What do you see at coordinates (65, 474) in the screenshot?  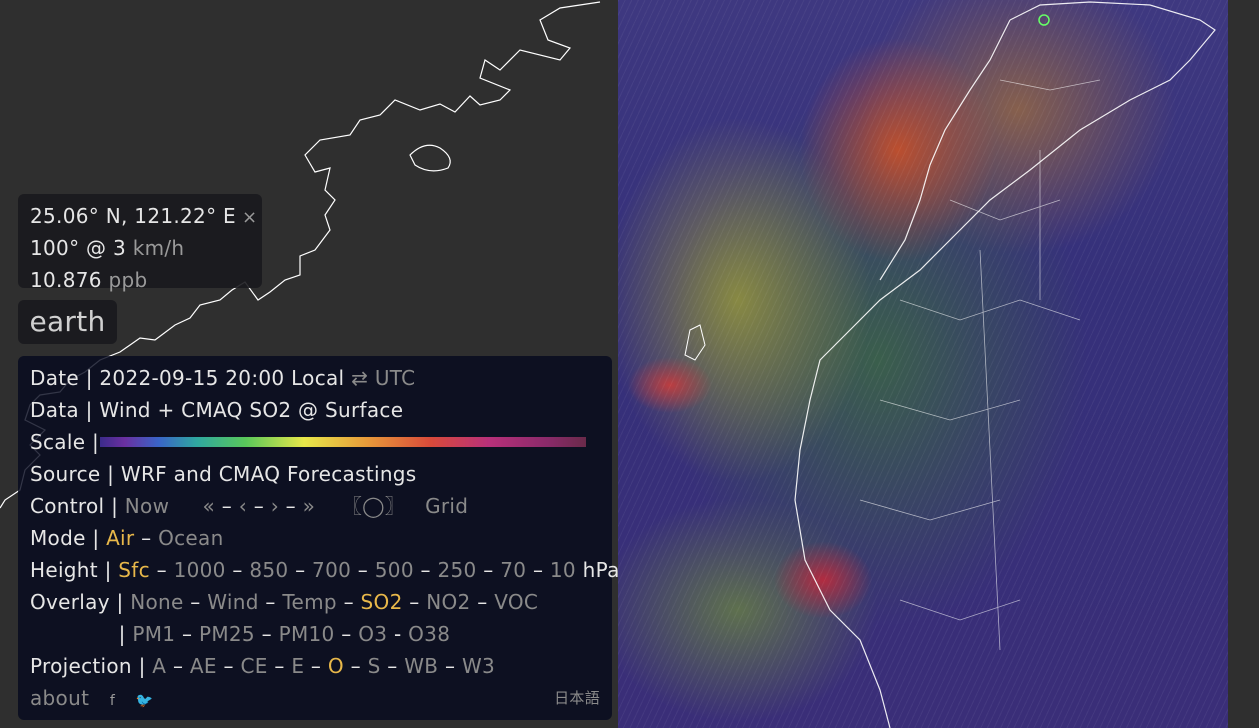 I see `source-label: Source` at bounding box center [65, 474].